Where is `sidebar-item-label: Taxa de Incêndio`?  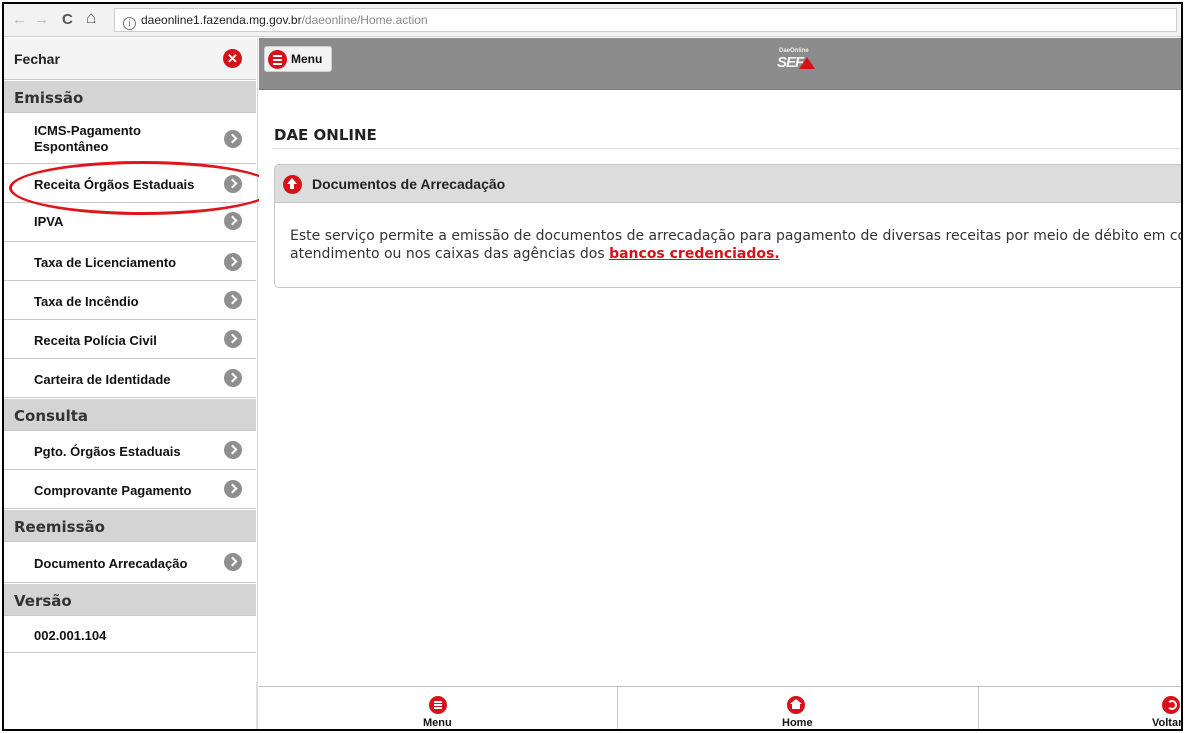 sidebar-item-label: Taxa de Incêndio is located at coordinates (86, 301).